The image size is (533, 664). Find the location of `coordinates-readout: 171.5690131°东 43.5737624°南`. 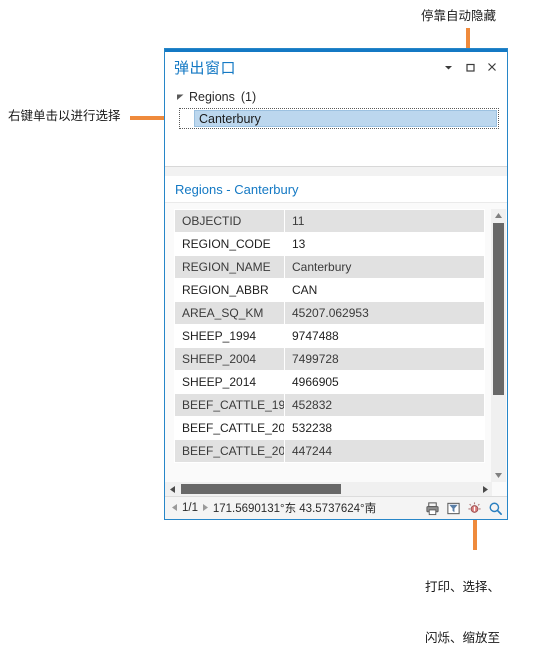

coordinates-readout: 171.5690131°东 43.5737624°南 is located at coordinates (294, 509).